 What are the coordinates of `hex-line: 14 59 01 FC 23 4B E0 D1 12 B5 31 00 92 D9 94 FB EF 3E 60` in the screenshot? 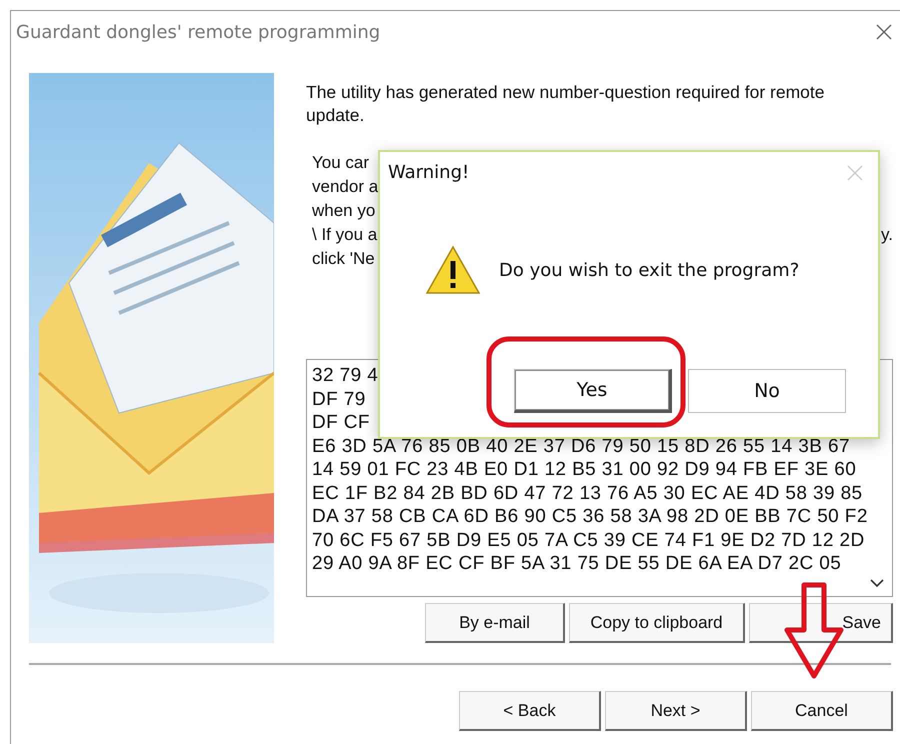 It's located at (584, 470).